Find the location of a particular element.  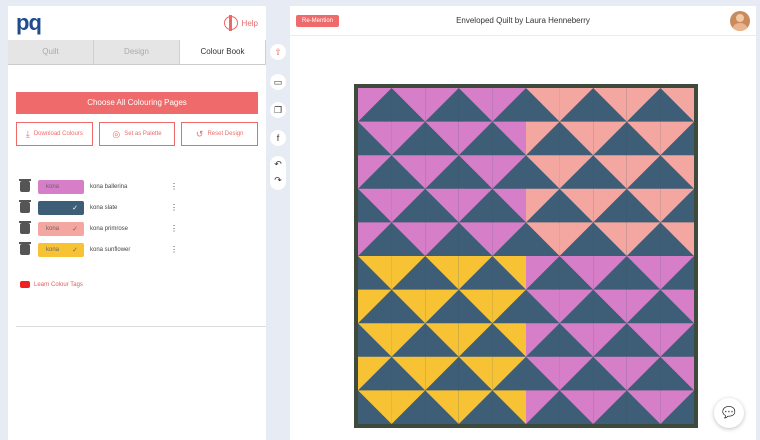

swatch-row: kona kona ballerina ⋮ is located at coordinates (139, 186).